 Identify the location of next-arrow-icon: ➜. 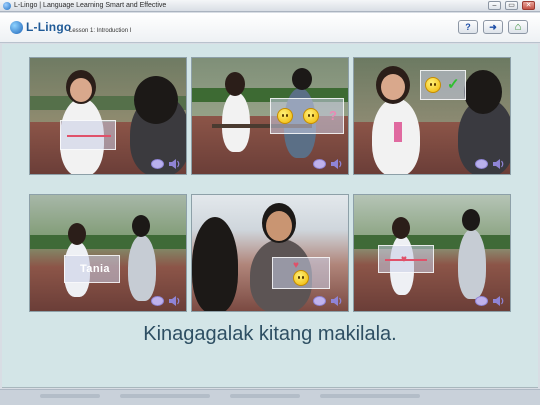
(493, 26).